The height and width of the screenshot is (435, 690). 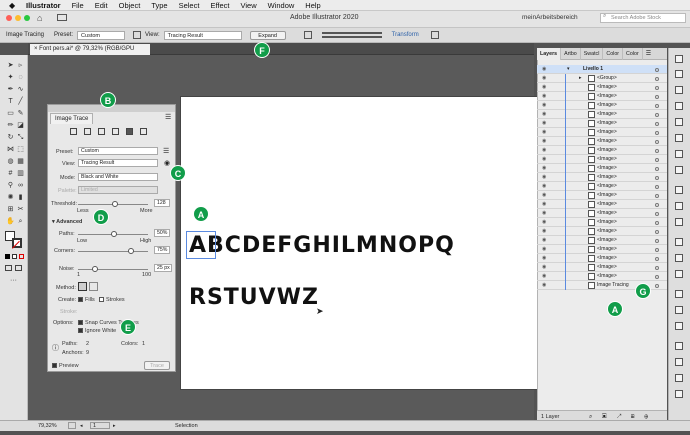 I want to click on fills-checkbox, so click(x=80, y=299).